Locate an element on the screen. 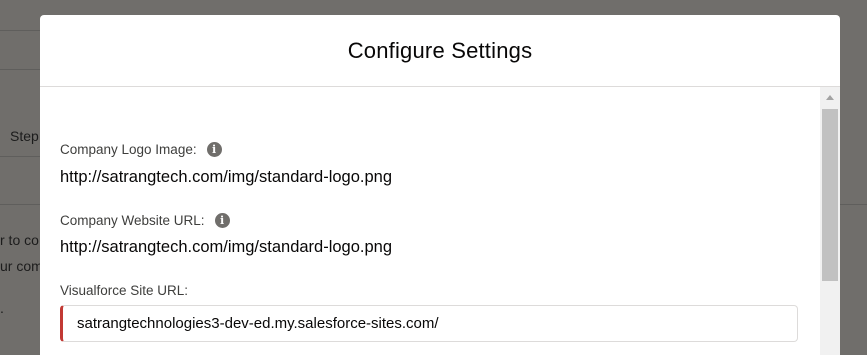 This screenshot has height=355, width=867. scroll-up-arrow-icon is located at coordinates (830, 97).